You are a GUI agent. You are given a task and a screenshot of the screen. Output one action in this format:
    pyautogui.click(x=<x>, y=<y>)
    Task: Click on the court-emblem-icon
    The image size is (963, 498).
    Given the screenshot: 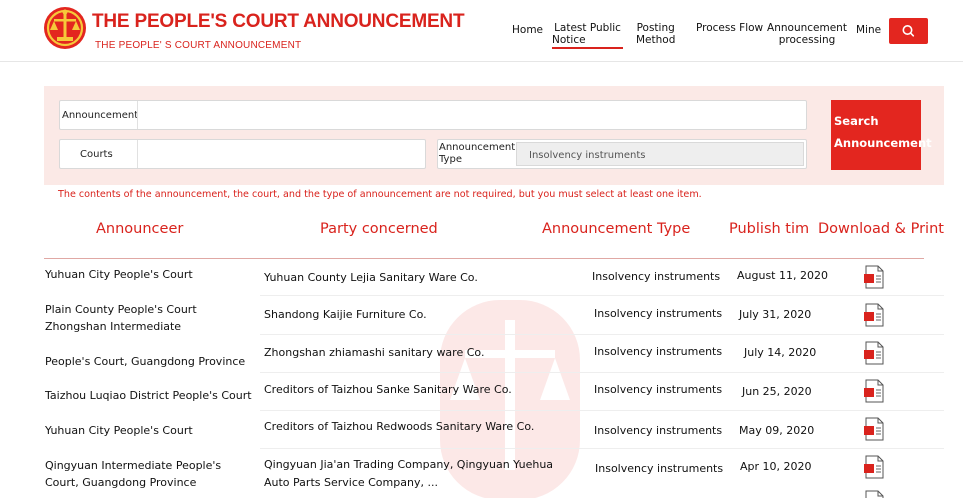 What is the action you would take?
    pyautogui.click(x=65, y=28)
    